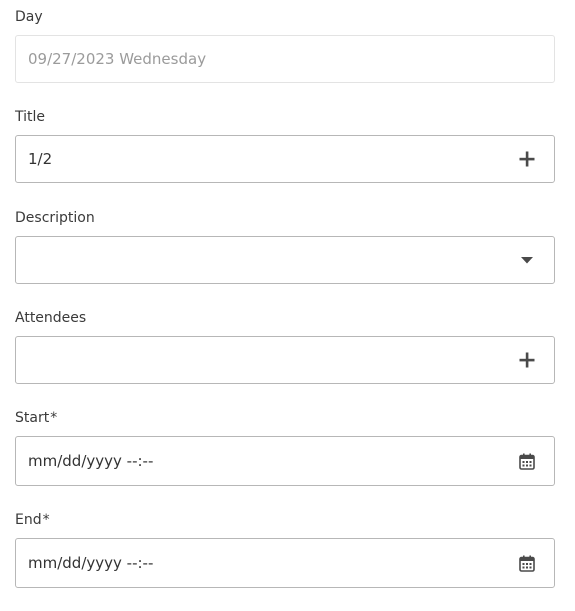  What do you see at coordinates (30, 117) in the screenshot?
I see `title-label: Title` at bounding box center [30, 117].